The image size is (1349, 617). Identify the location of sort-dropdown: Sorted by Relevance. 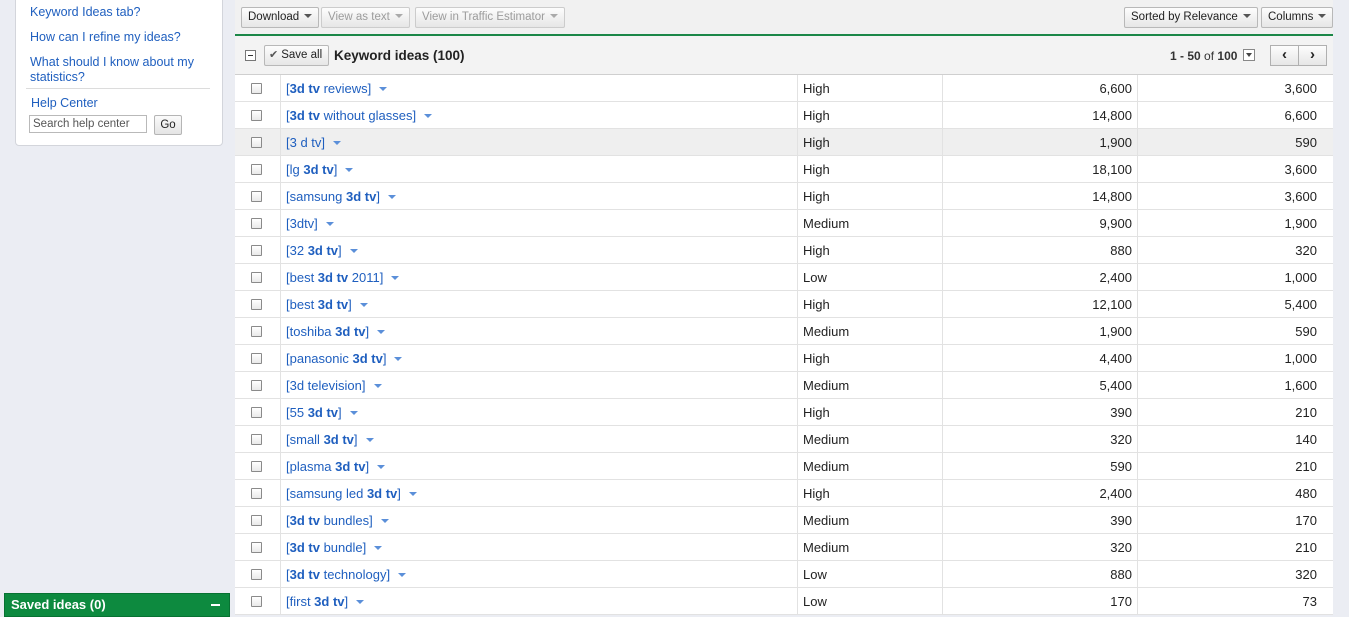
(1191, 17).